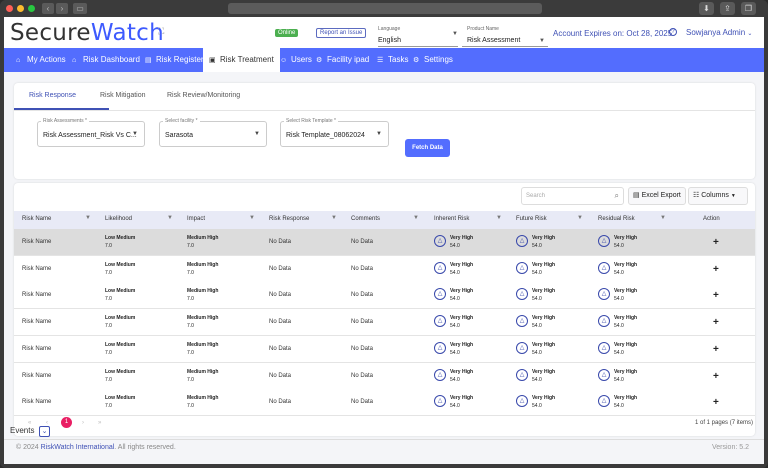 This screenshot has width=768, height=468. I want to click on browser-back-button: ‹, so click(48, 8).